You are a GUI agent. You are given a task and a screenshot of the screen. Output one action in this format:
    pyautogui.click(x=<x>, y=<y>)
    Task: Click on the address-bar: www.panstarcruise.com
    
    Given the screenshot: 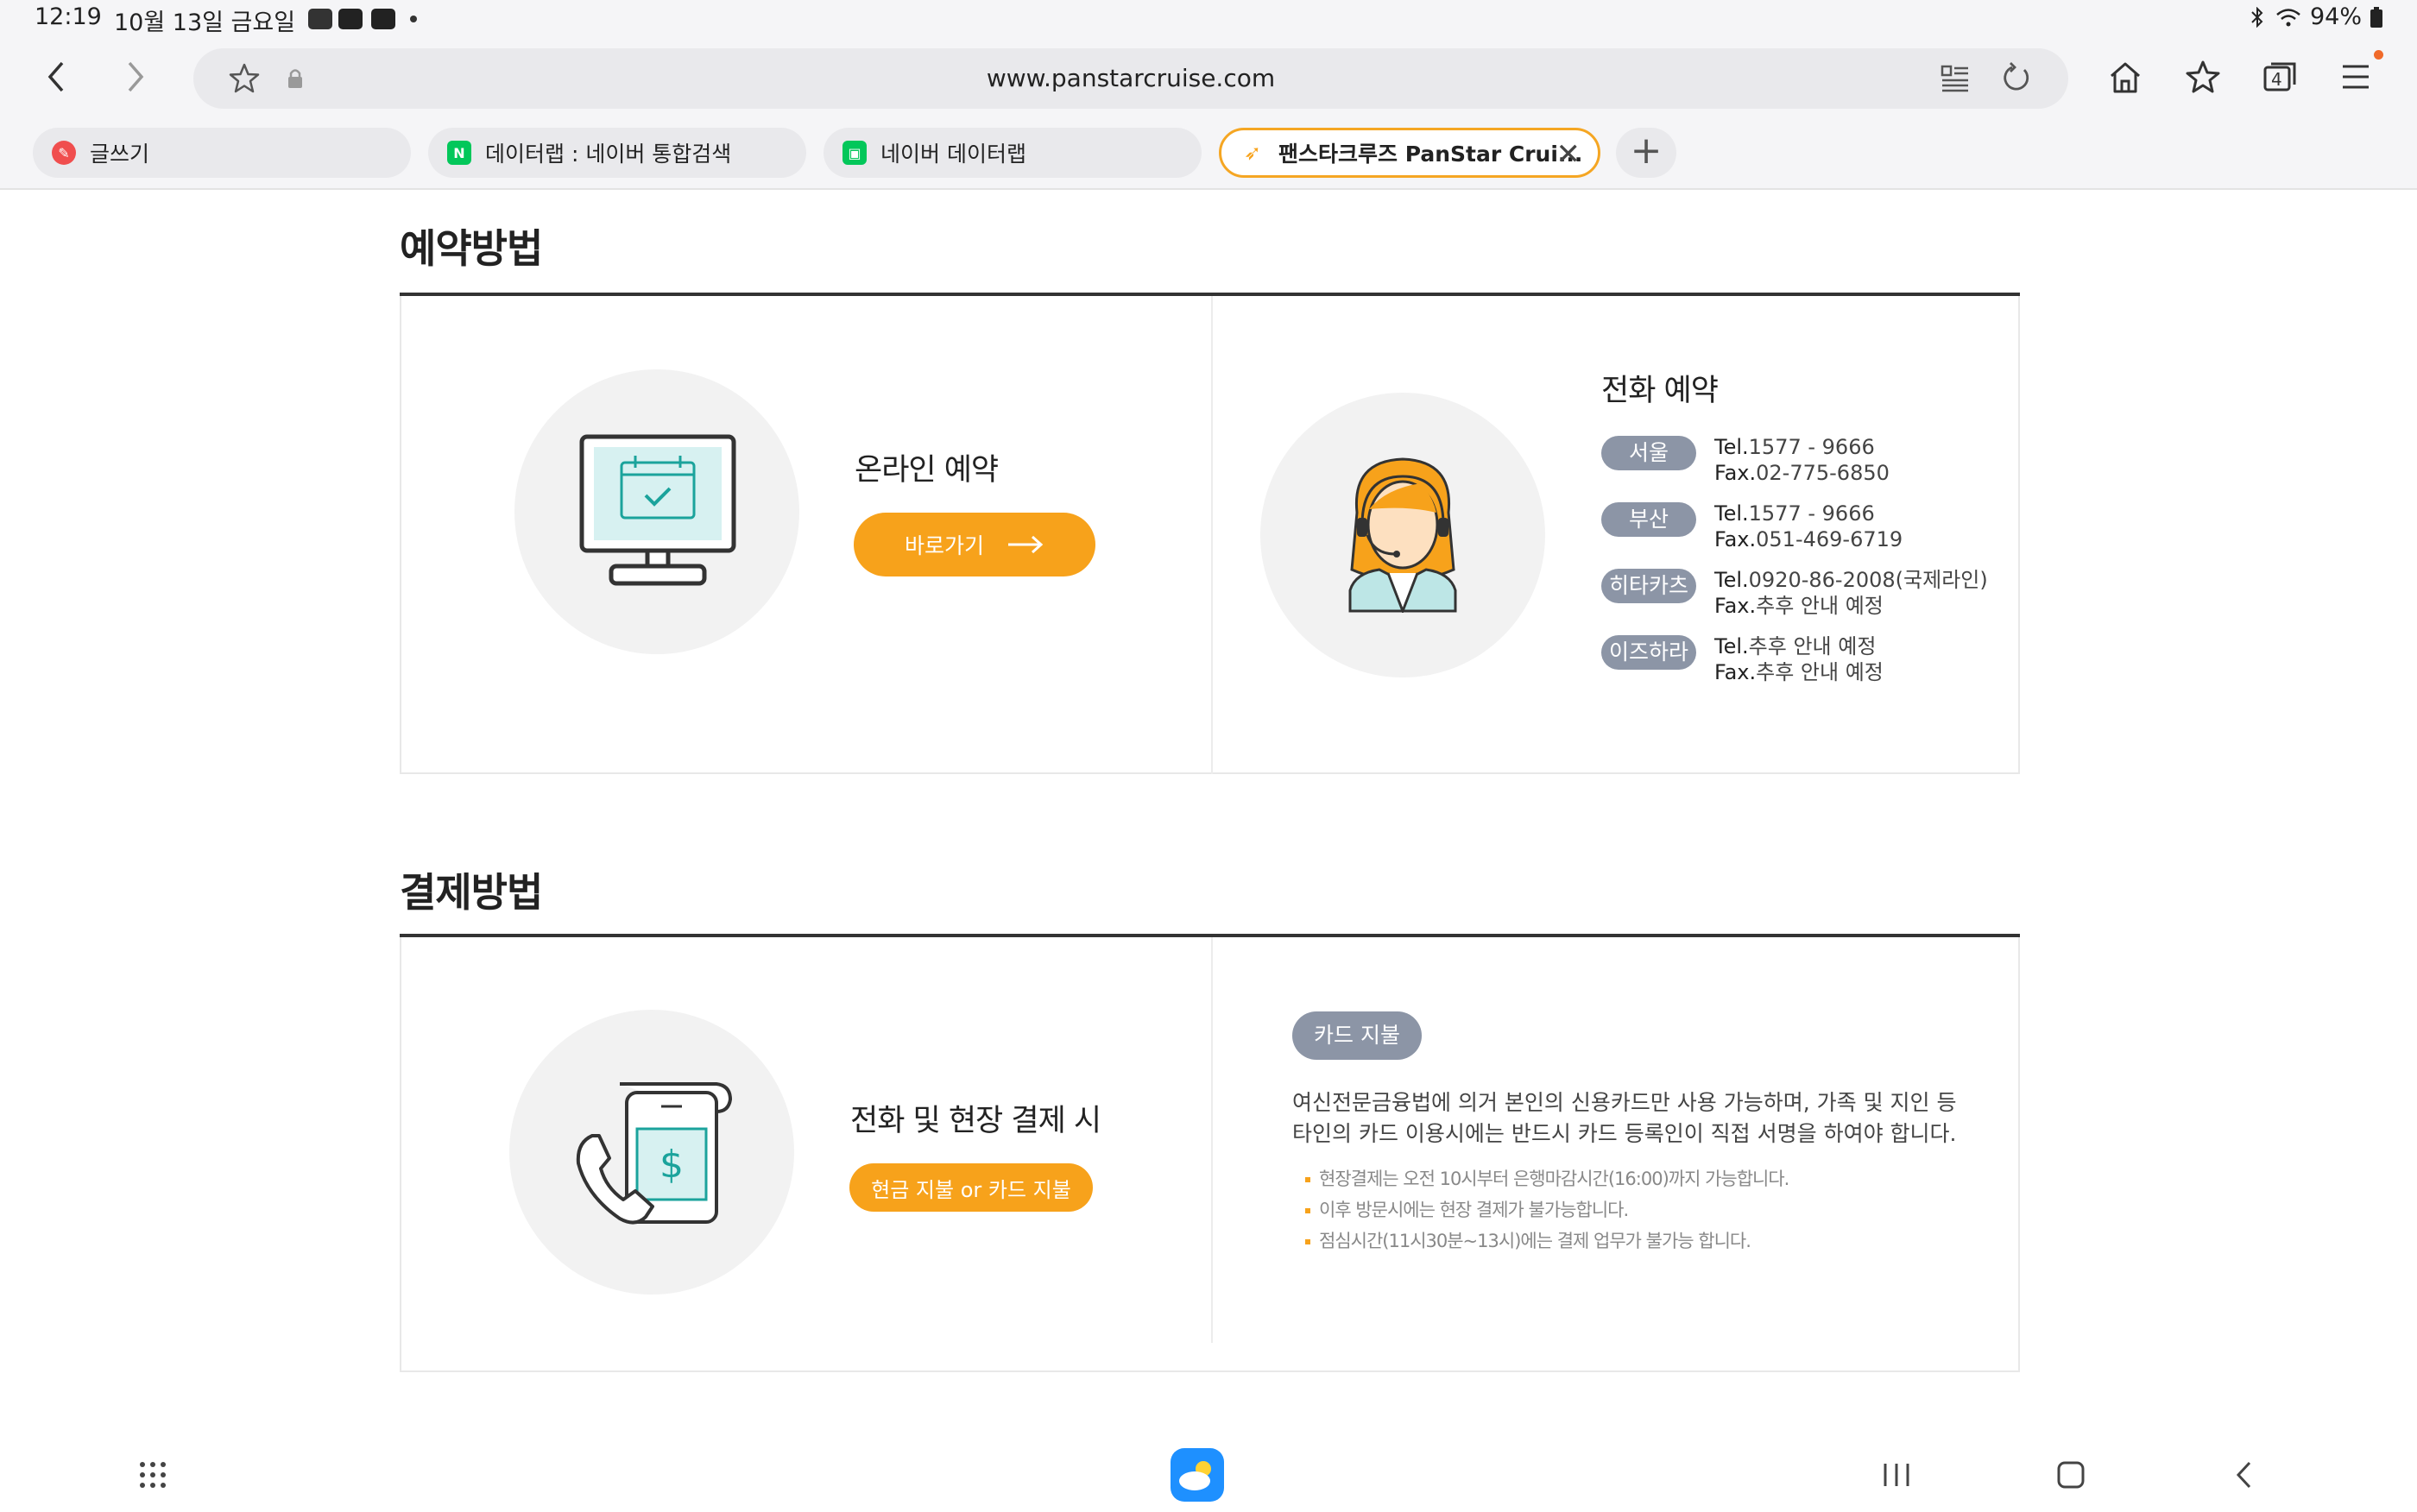 What is the action you would take?
    pyautogui.click(x=1130, y=79)
    